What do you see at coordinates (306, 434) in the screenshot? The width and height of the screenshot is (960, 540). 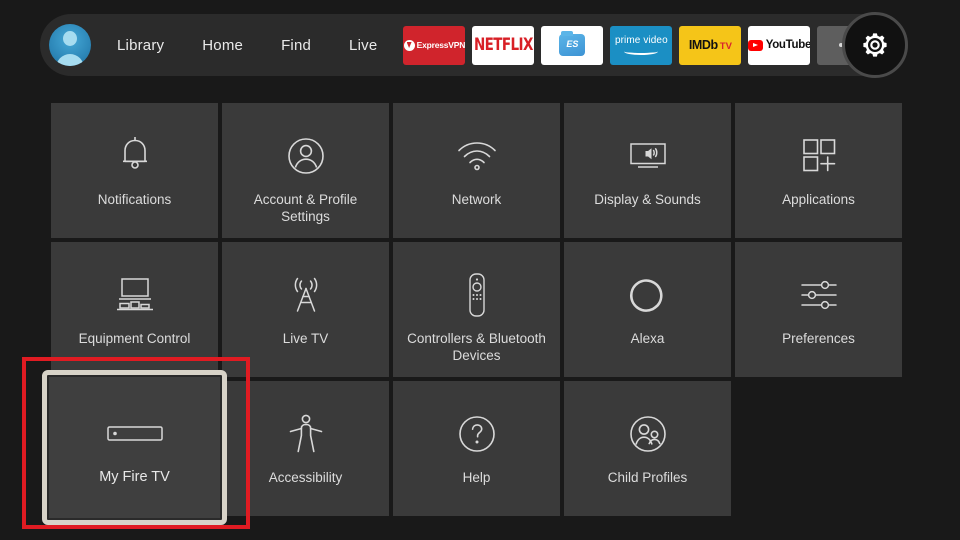 I see `accessibility-person-icon` at bounding box center [306, 434].